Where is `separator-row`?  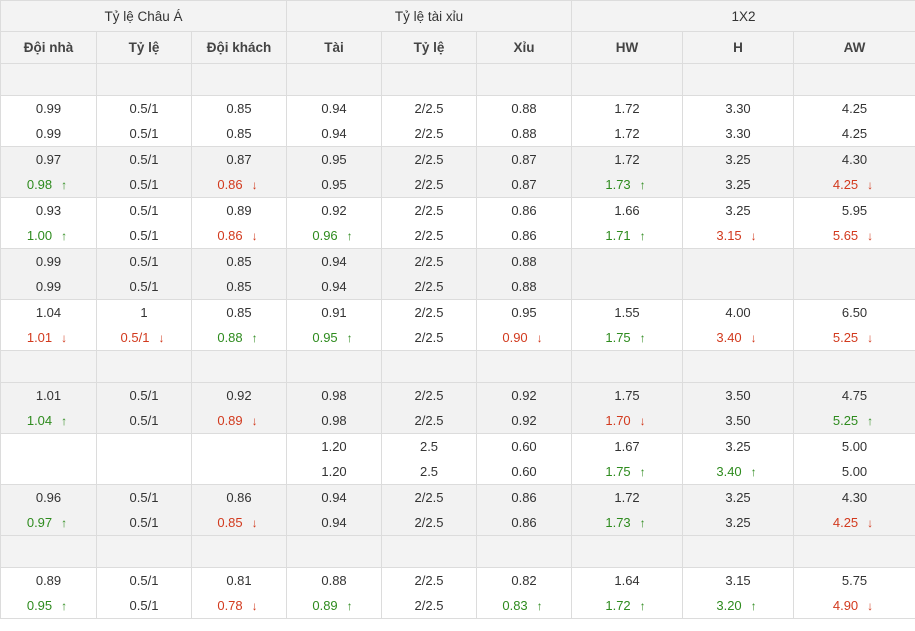
separator-row is located at coordinates (457, 551).